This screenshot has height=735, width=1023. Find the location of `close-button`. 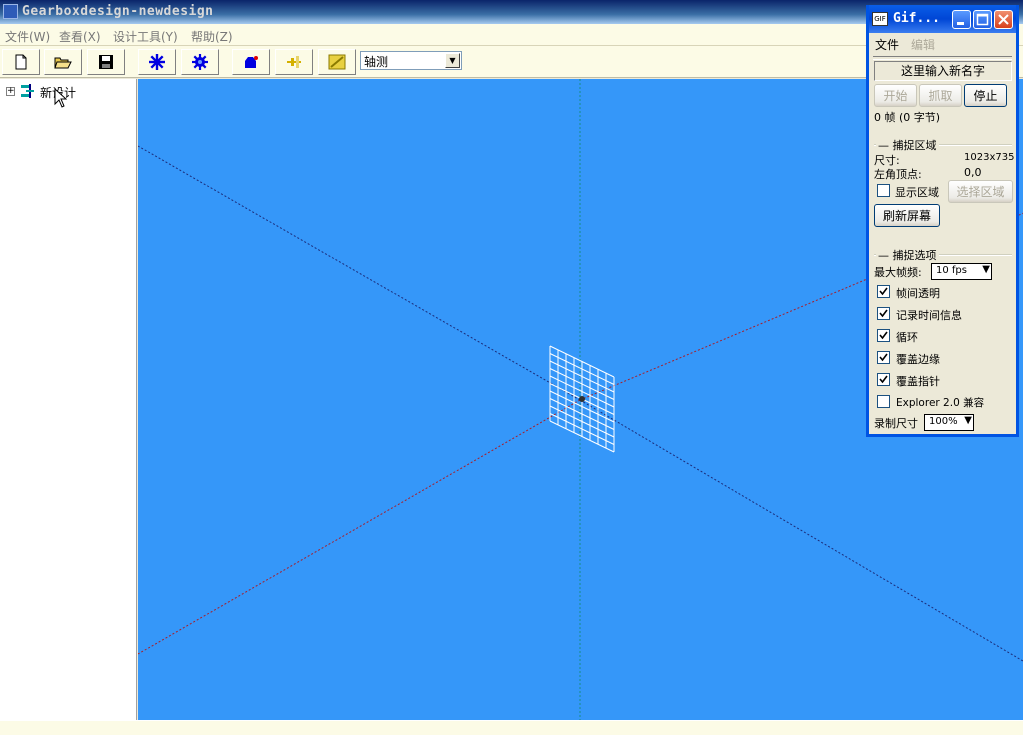

close-button is located at coordinates (1003, 19).